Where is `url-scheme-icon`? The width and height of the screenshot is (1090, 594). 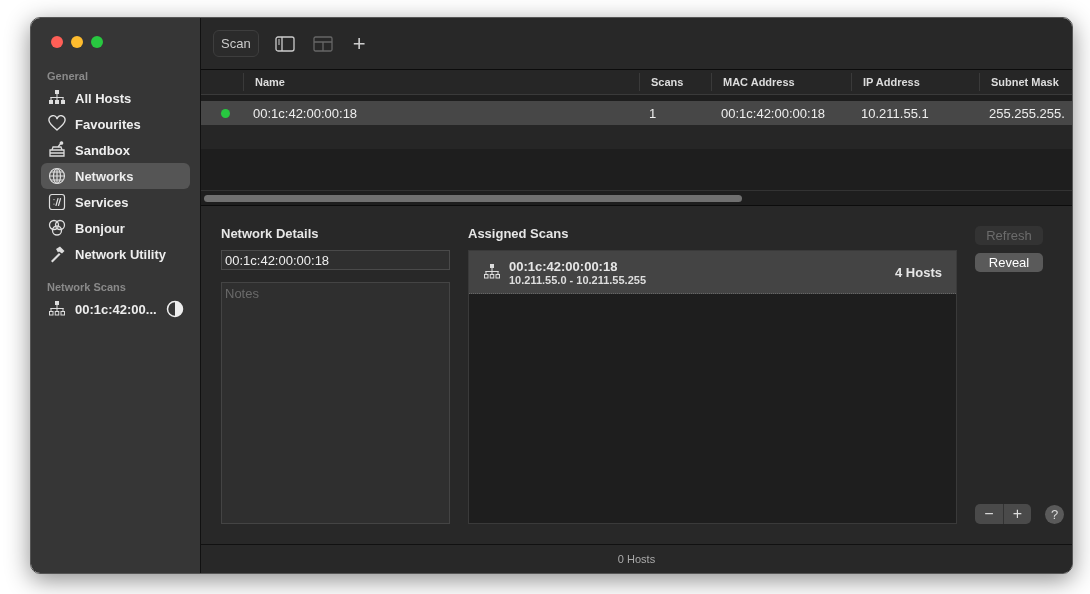 url-scheme-icon is located at coordinates (57, 202).